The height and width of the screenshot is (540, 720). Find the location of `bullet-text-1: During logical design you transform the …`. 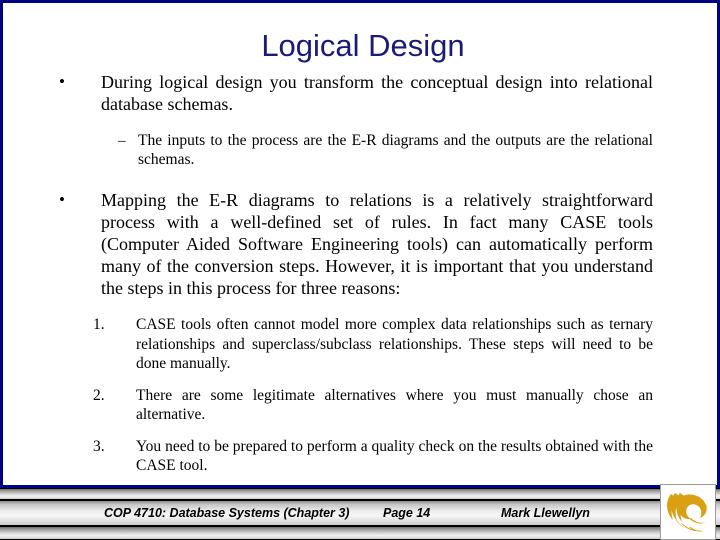

bullet-text-1: During logical design you transform the … is located at coordinates (377, 93).